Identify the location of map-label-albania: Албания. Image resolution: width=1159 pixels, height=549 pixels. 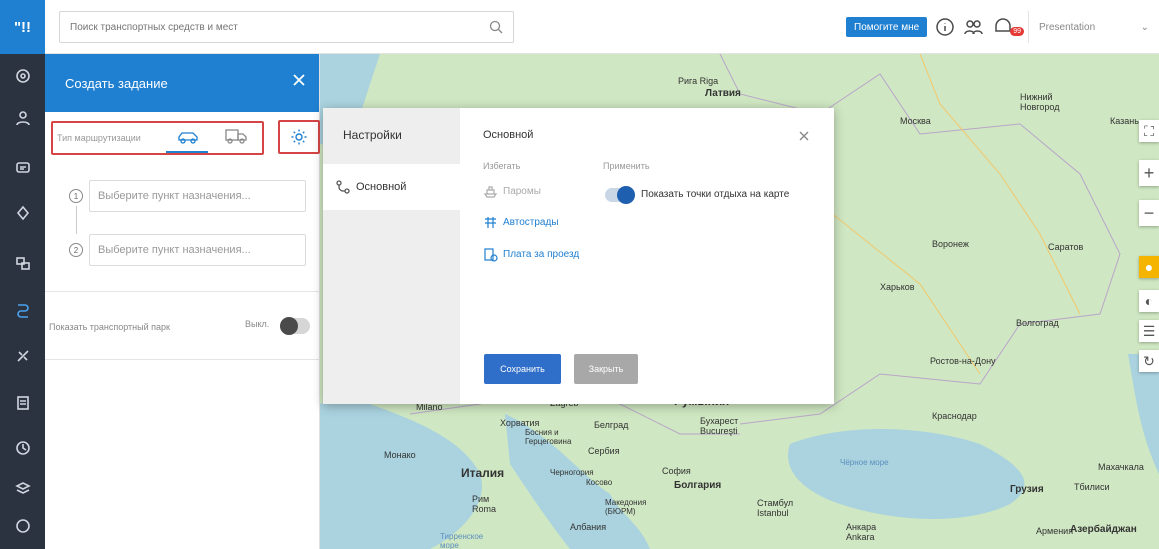
(588, 527).